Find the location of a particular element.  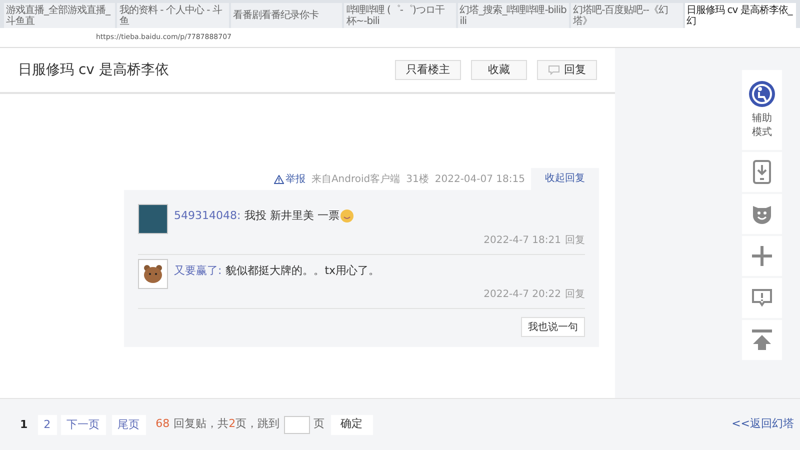

warning-icon is located at coordinates (279, 179).